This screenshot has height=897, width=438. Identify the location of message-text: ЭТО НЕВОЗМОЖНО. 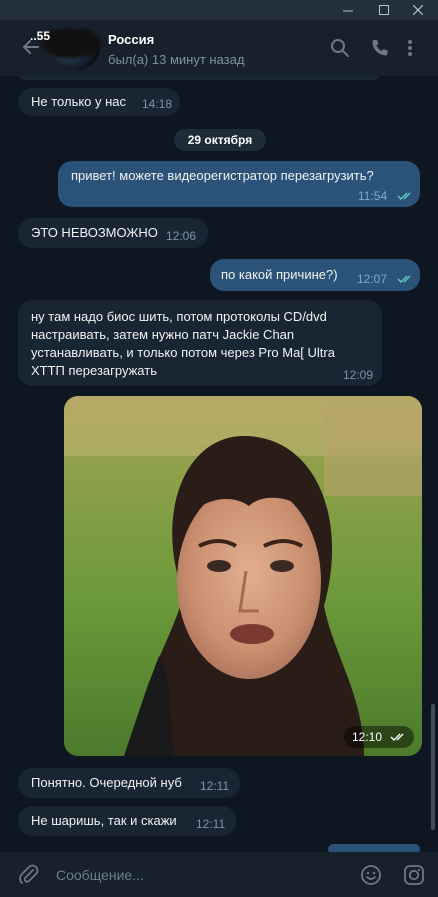
(94, 232).